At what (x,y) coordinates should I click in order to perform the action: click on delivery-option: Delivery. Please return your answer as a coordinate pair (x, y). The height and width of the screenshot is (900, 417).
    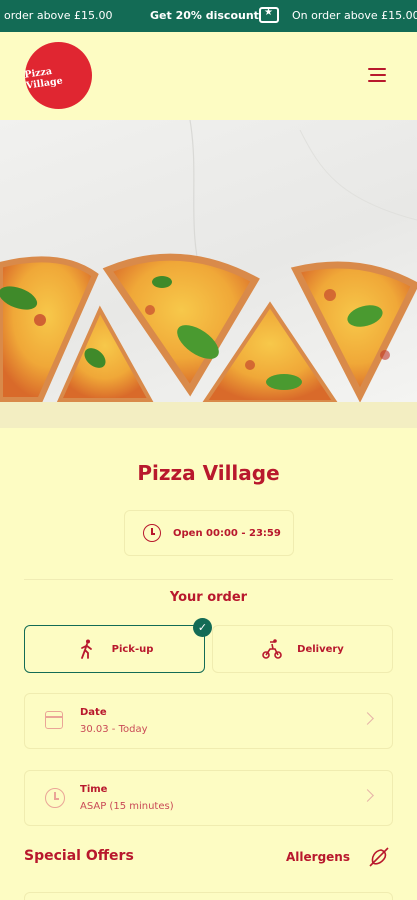
    Looking at the image, I should click on (302, 649).